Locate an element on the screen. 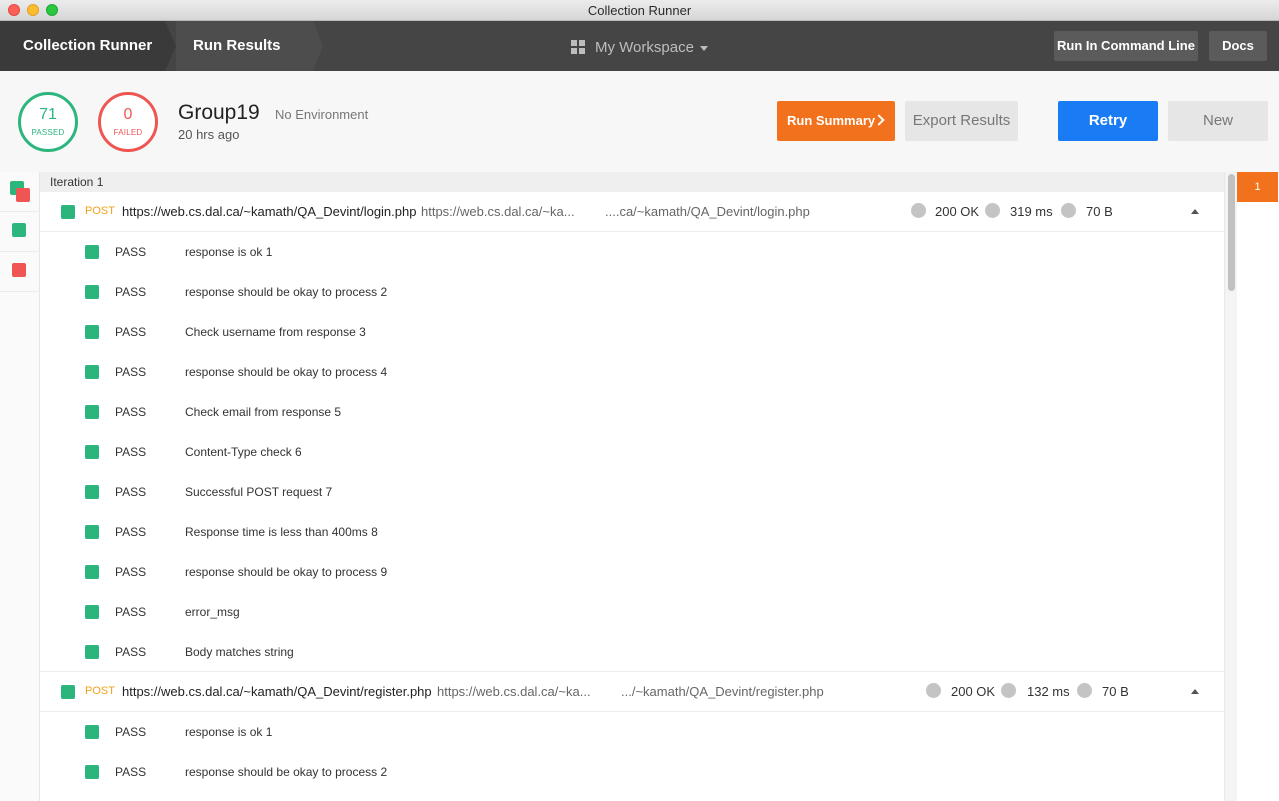 The width and height of the screenshot is (1279, 801). environment-label: No Environment is located at coordinates (322, 114).